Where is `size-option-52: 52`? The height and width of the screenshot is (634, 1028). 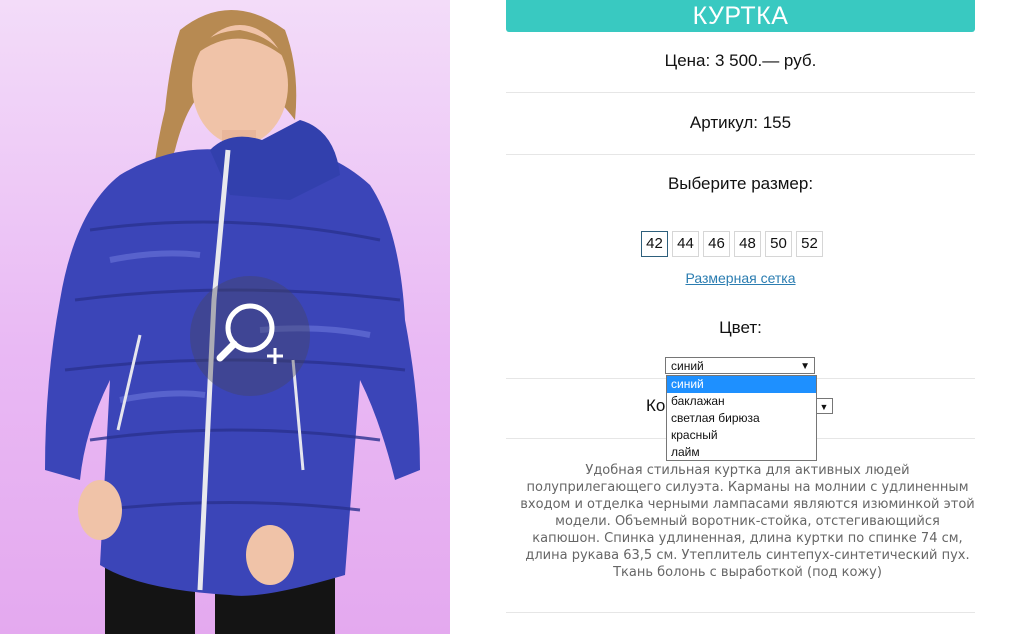 size-option-52: 52 is located at coordinates (809, 244).